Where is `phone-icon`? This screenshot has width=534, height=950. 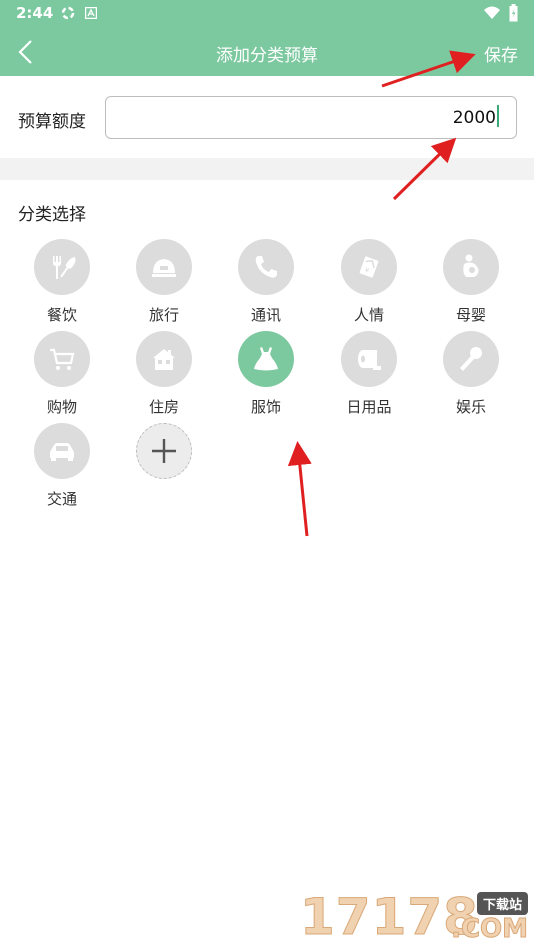 phone-icon is located at coordinates (266, 267).